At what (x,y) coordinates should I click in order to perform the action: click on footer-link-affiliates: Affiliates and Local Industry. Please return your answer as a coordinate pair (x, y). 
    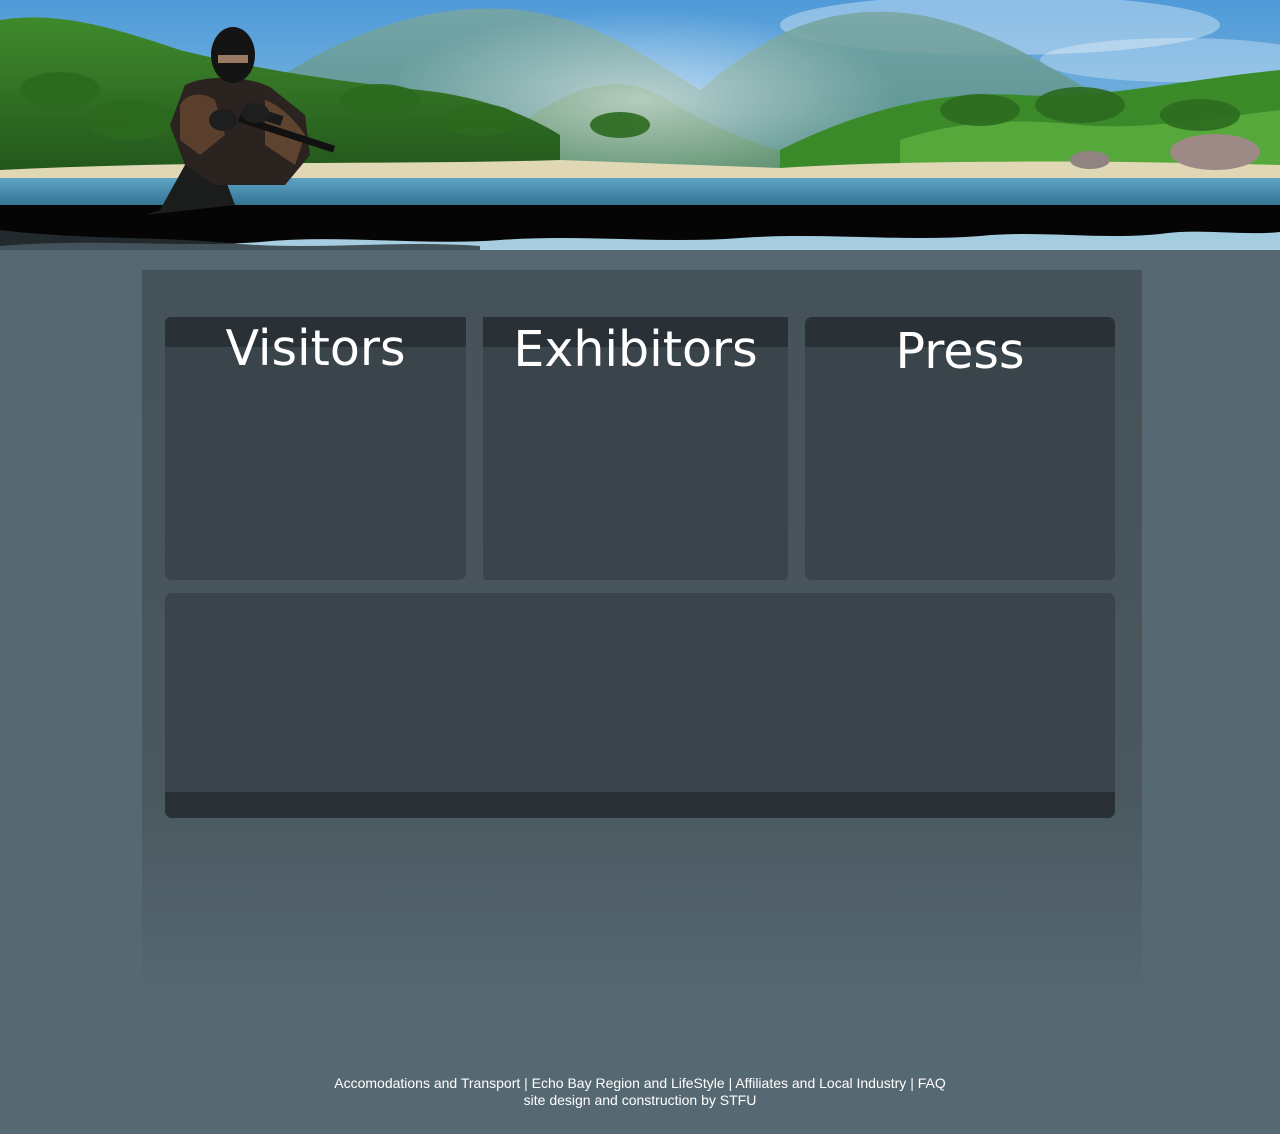
    Looking at the image, I should click on (820, 1083).